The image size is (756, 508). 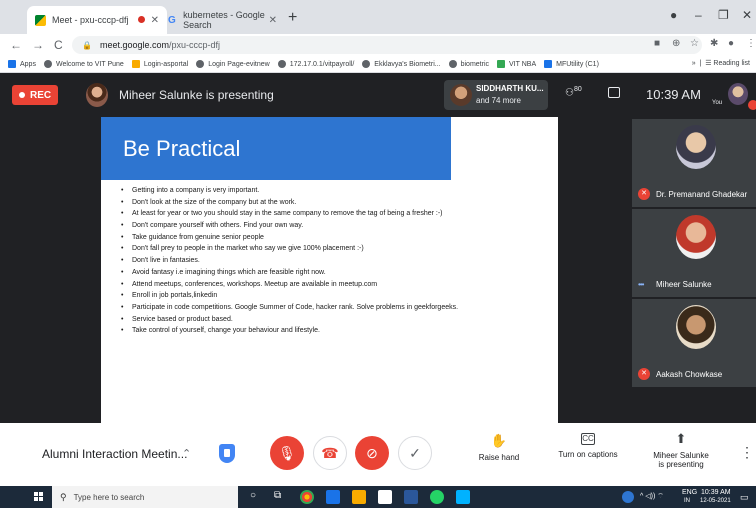 What do you see at coordinates (468, 64) in the screenshot?
I see `bookmark-biometric: biometric` at bounding box center [468, 64].